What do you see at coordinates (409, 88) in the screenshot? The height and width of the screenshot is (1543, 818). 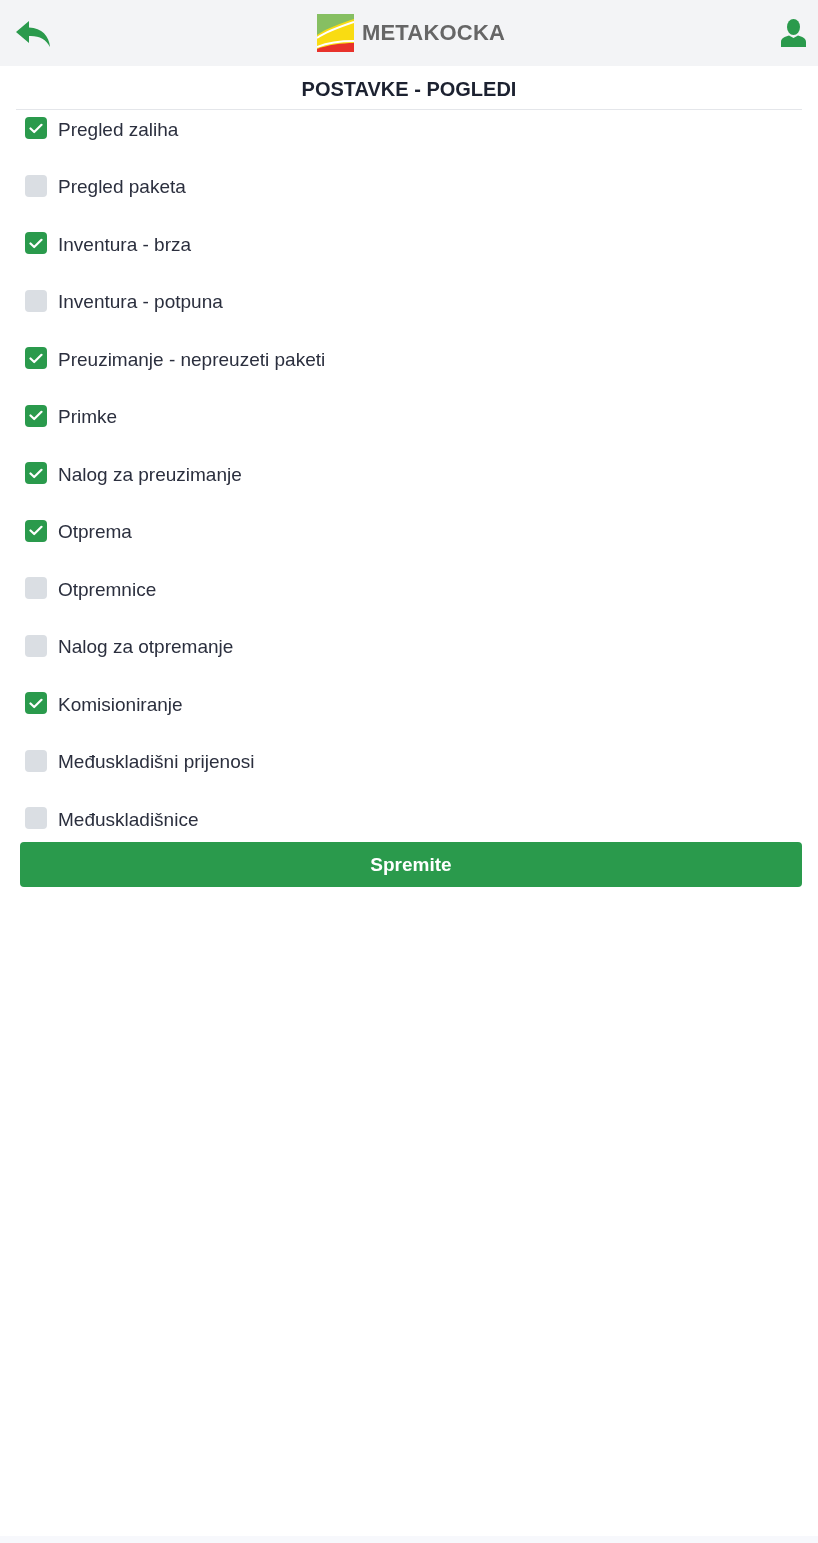 I see `page-title: POSTAVKE - POGLEDI` at bounding box center [409, 88].